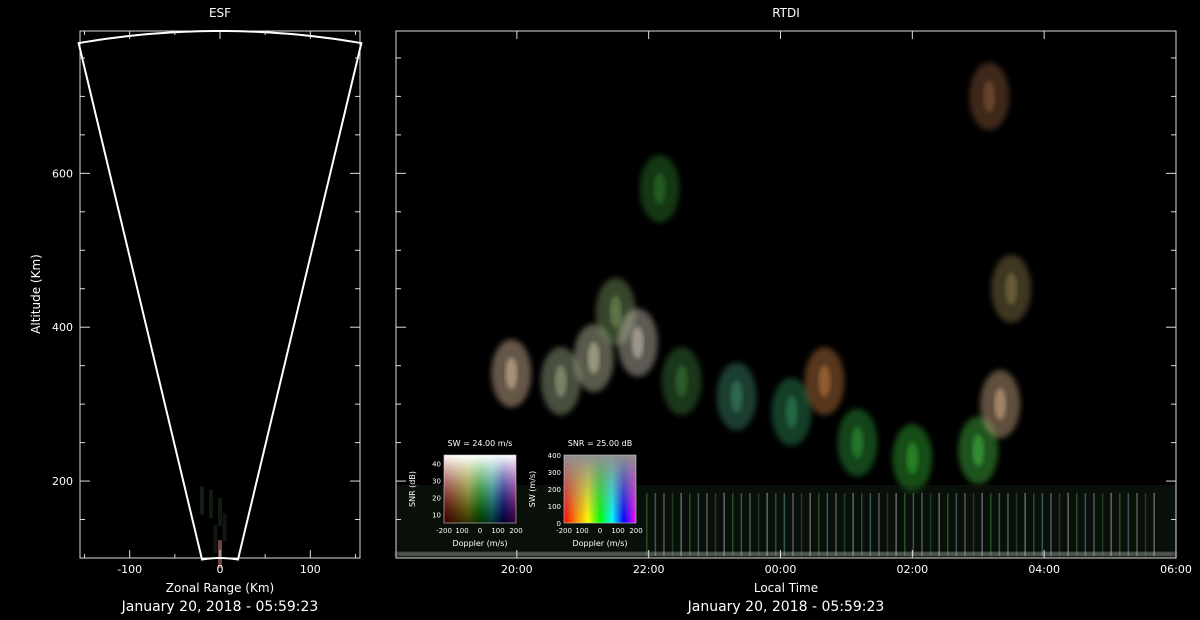  I want to click on rtdi-xlabel: Local Time, so click(786, 588).